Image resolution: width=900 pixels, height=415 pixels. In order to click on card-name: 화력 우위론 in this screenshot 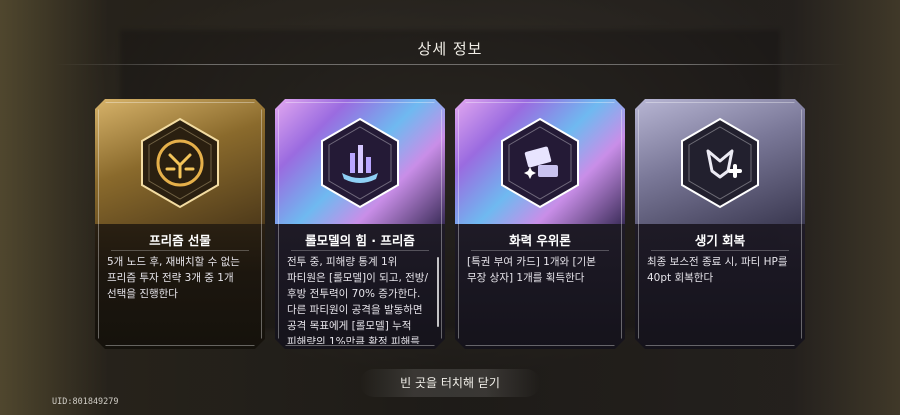, I will do `click(540, 240)`.